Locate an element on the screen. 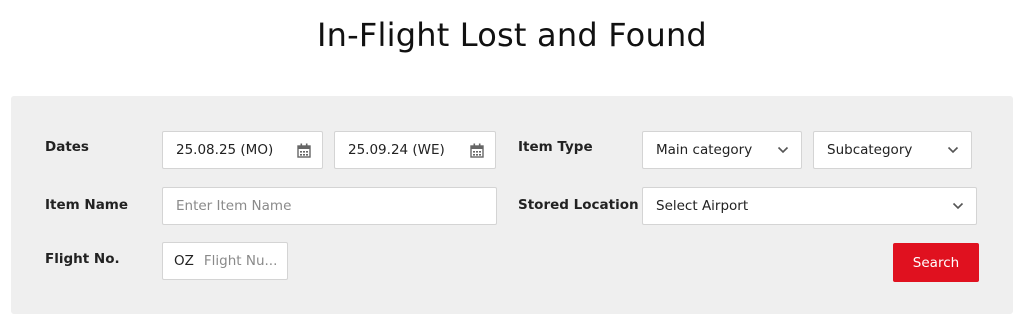 The width and height of the screenshot is (1024, 320). main-category-value: Main category is located at coordinates (704, 150).